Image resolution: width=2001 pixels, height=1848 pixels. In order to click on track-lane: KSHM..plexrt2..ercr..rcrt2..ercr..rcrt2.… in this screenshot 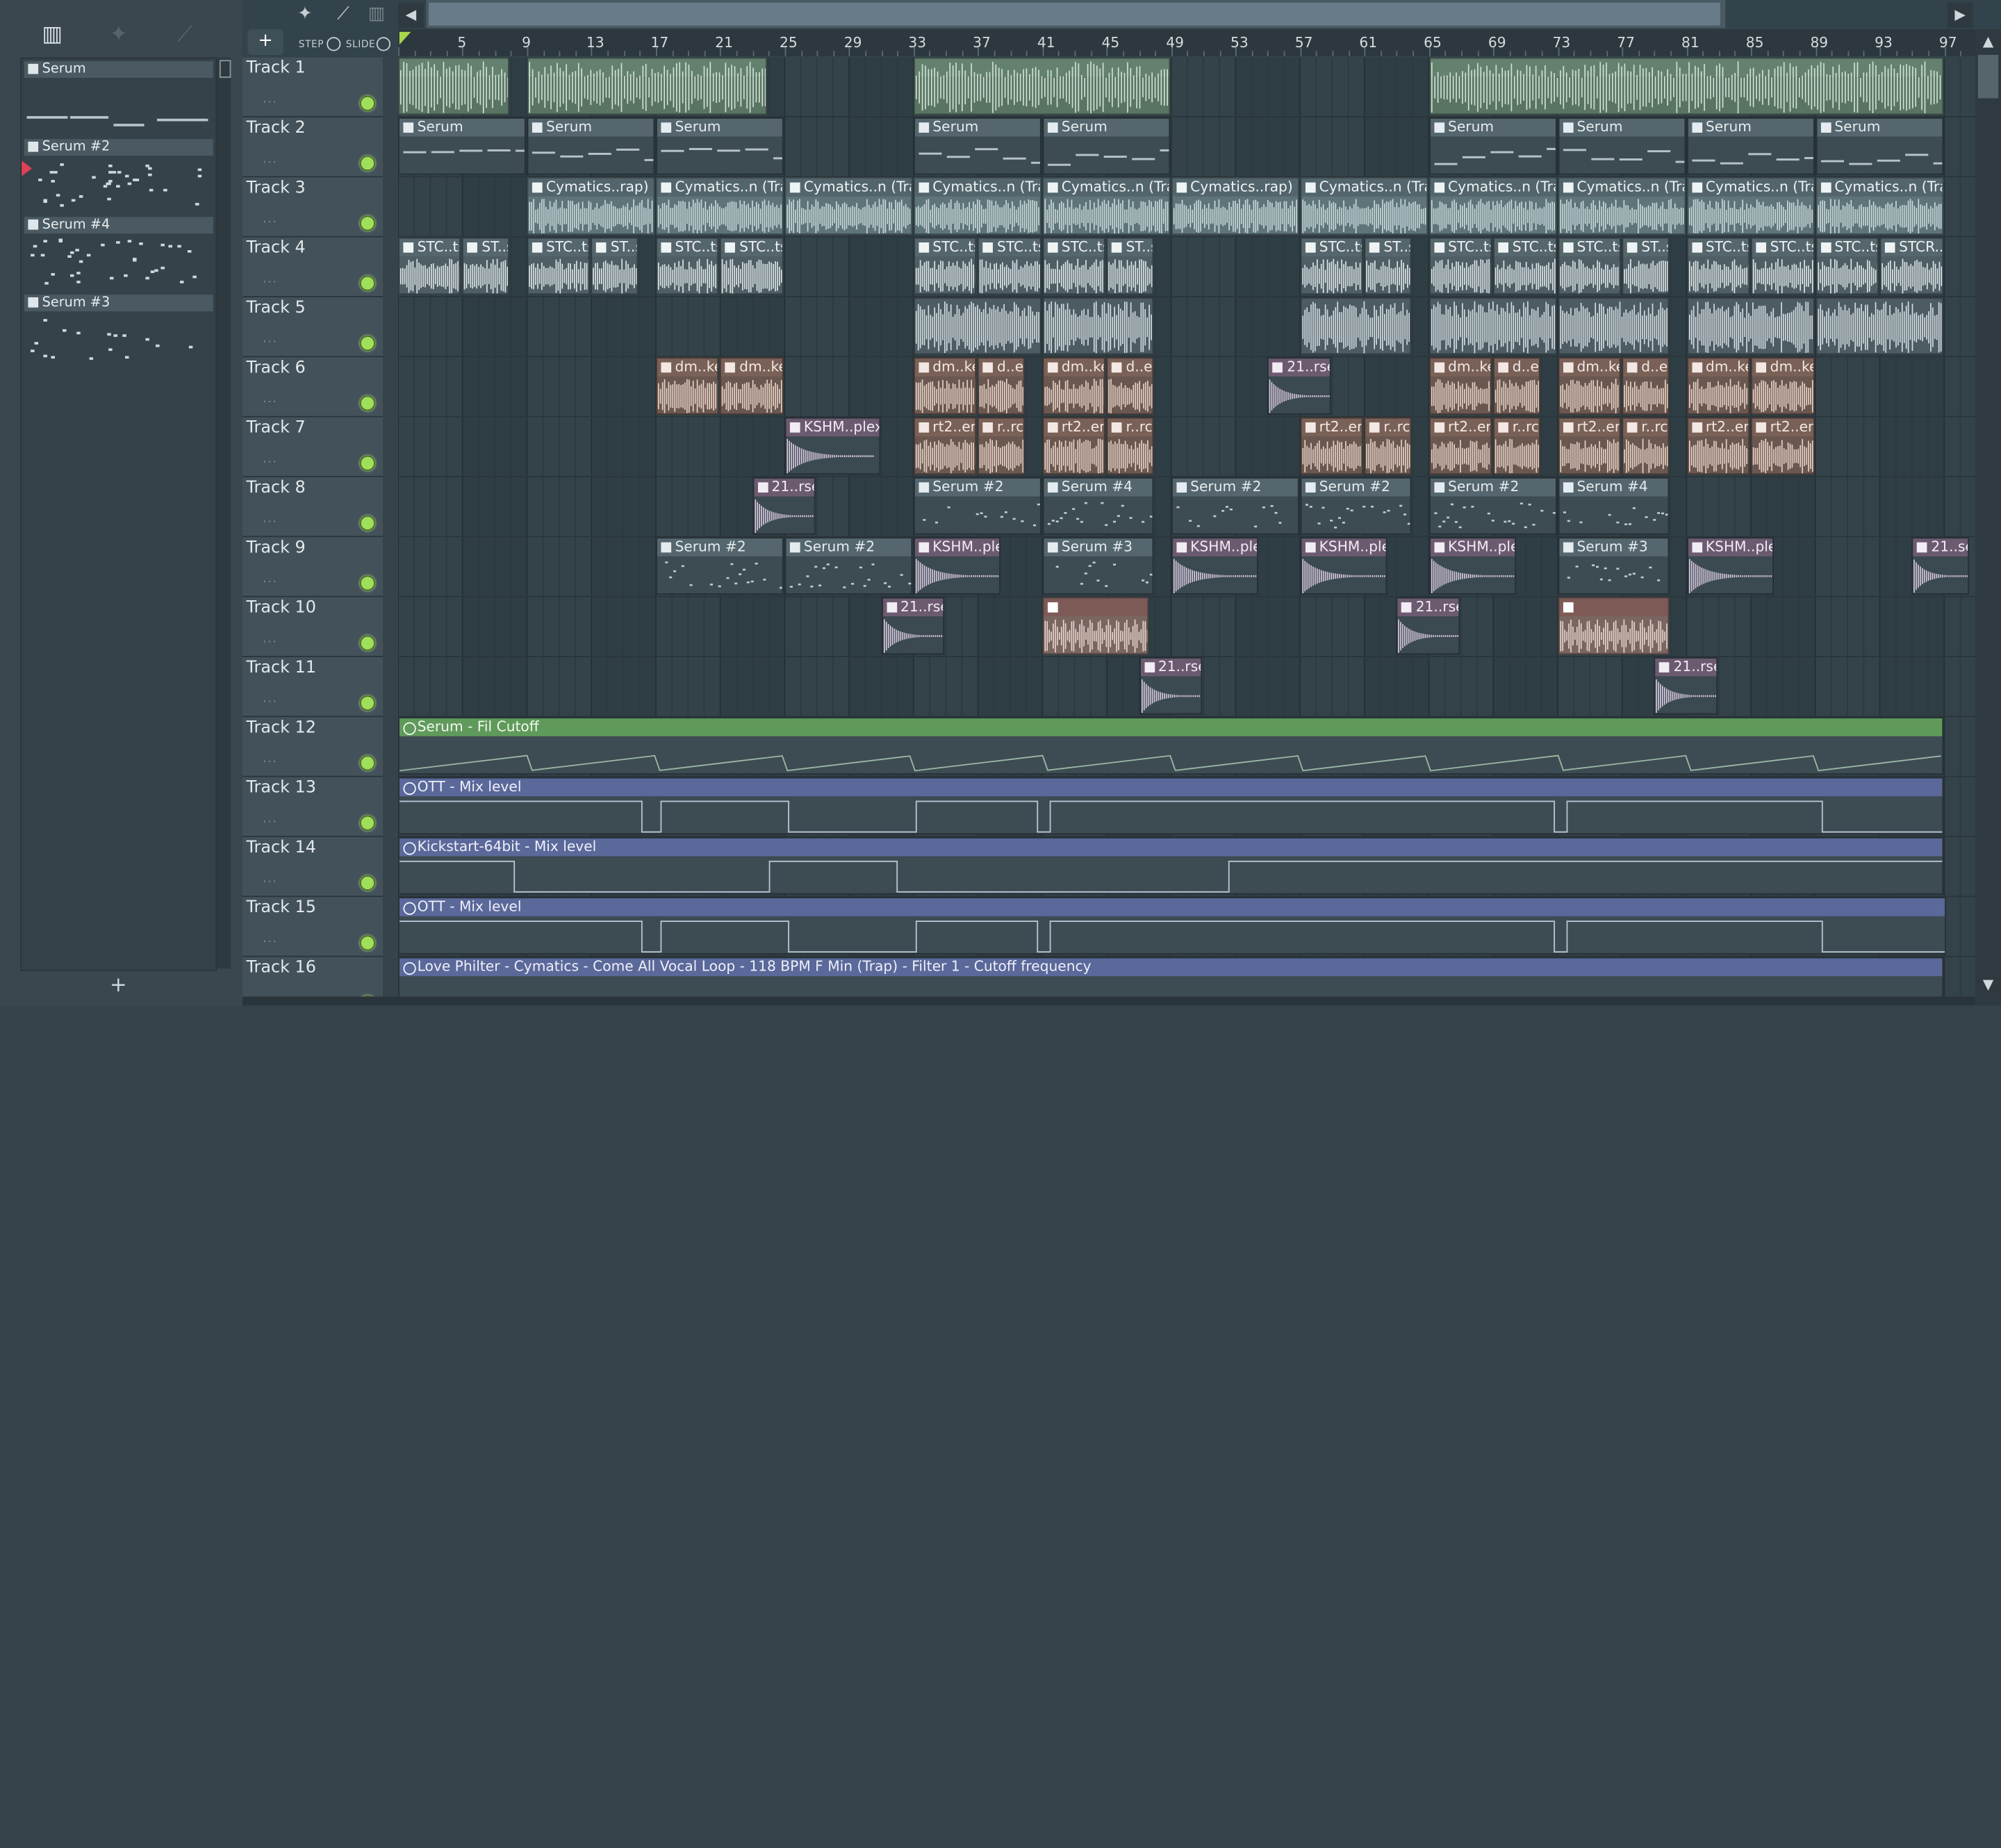, I will do `click(1186, 448)`.